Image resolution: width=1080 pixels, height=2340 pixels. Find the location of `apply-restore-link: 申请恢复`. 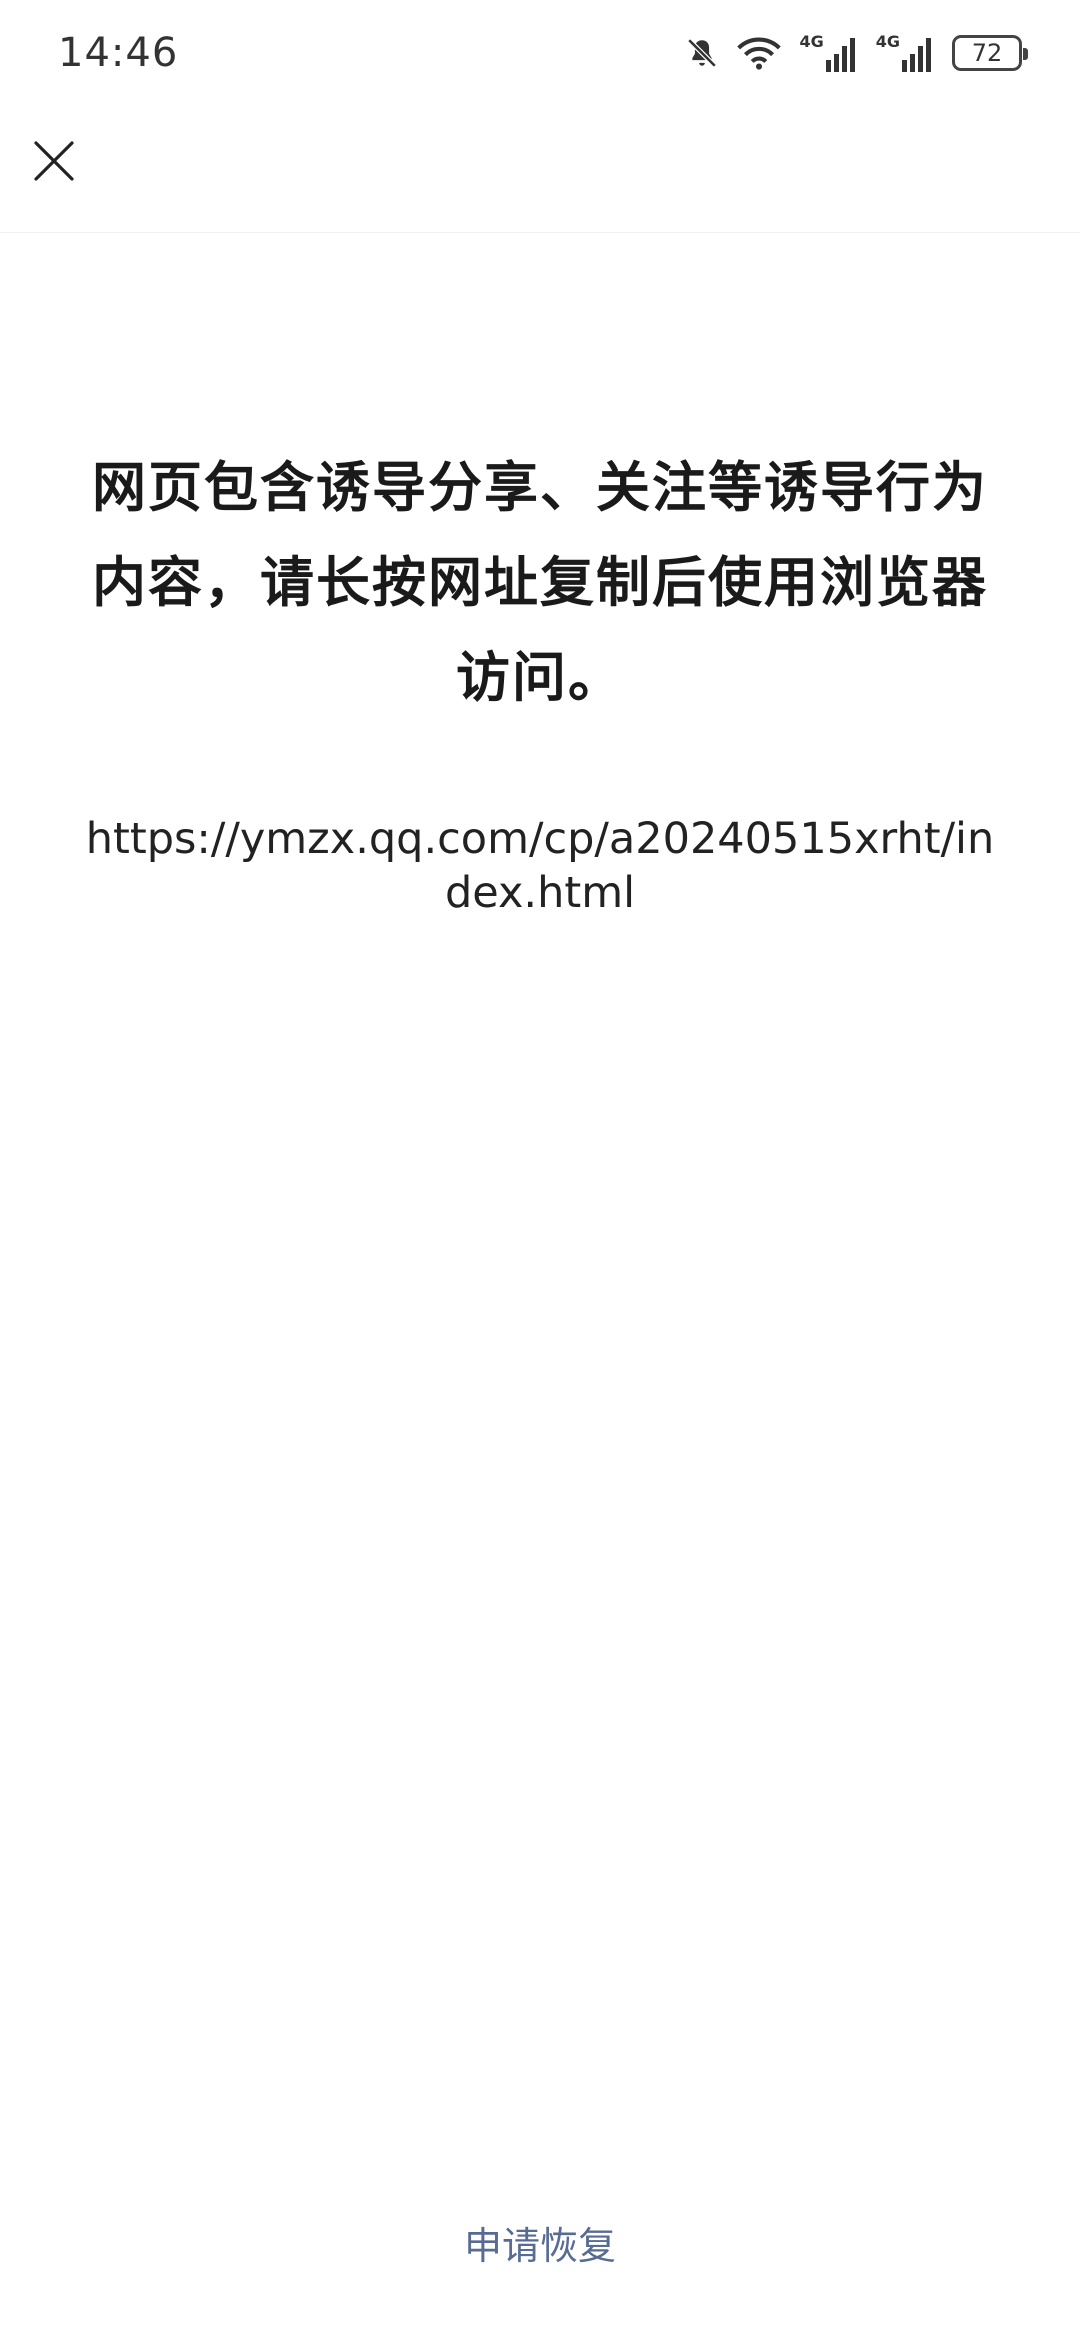

apply-restore-link: 申请恢复 is located at coordinates (540, 2242).